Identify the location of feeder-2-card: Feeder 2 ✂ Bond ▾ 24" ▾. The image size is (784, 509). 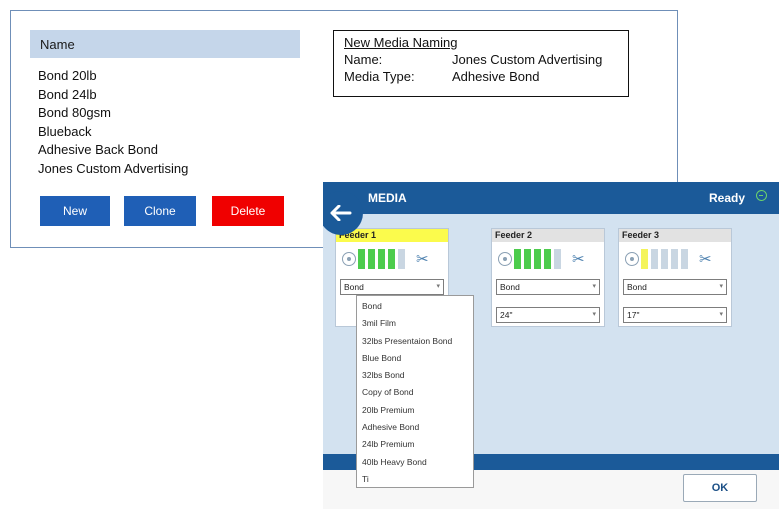
(548, 277).